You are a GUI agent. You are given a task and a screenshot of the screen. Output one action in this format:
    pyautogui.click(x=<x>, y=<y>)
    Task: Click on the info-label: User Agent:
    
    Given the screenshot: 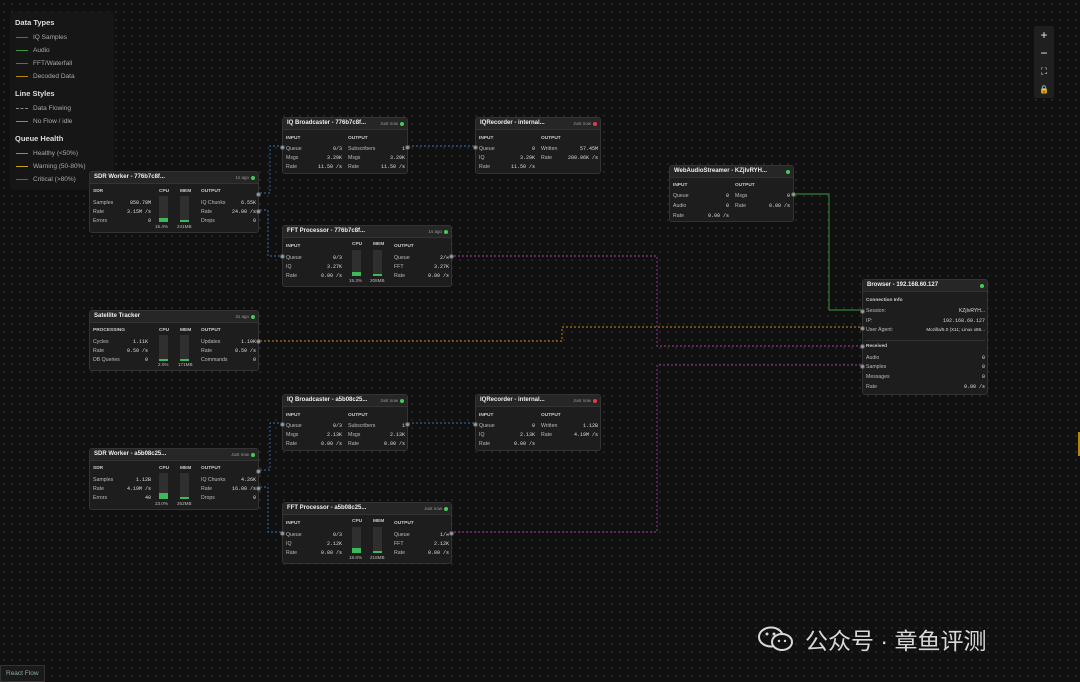 What is the action you would take?
    pyautogui.click(x=880, y=330)
    